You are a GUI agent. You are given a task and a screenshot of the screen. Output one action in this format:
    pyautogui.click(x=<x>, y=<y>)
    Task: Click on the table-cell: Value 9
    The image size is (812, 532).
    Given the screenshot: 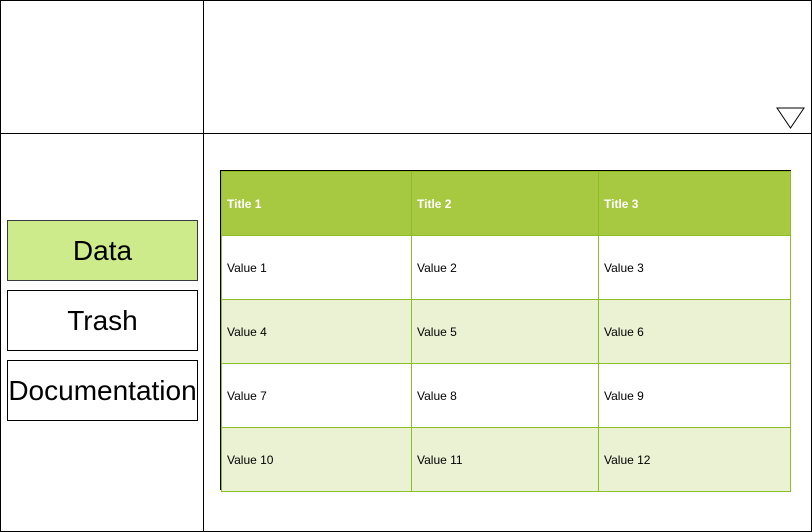 What is the action you would take?
    pyautogui.click(x=694, y=395)
    